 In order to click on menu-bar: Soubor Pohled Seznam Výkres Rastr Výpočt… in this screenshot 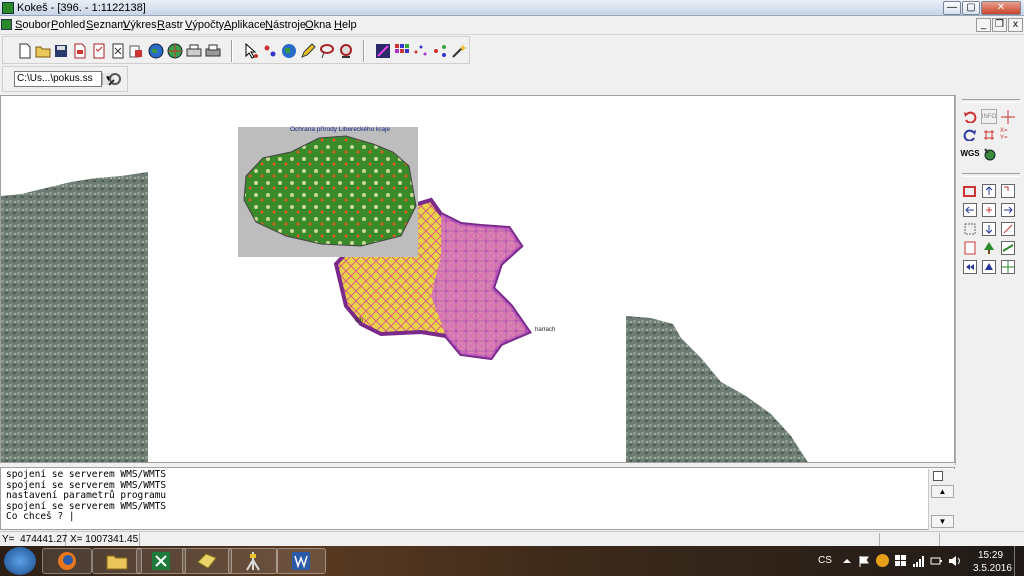, I will do `click(512, 25)`.